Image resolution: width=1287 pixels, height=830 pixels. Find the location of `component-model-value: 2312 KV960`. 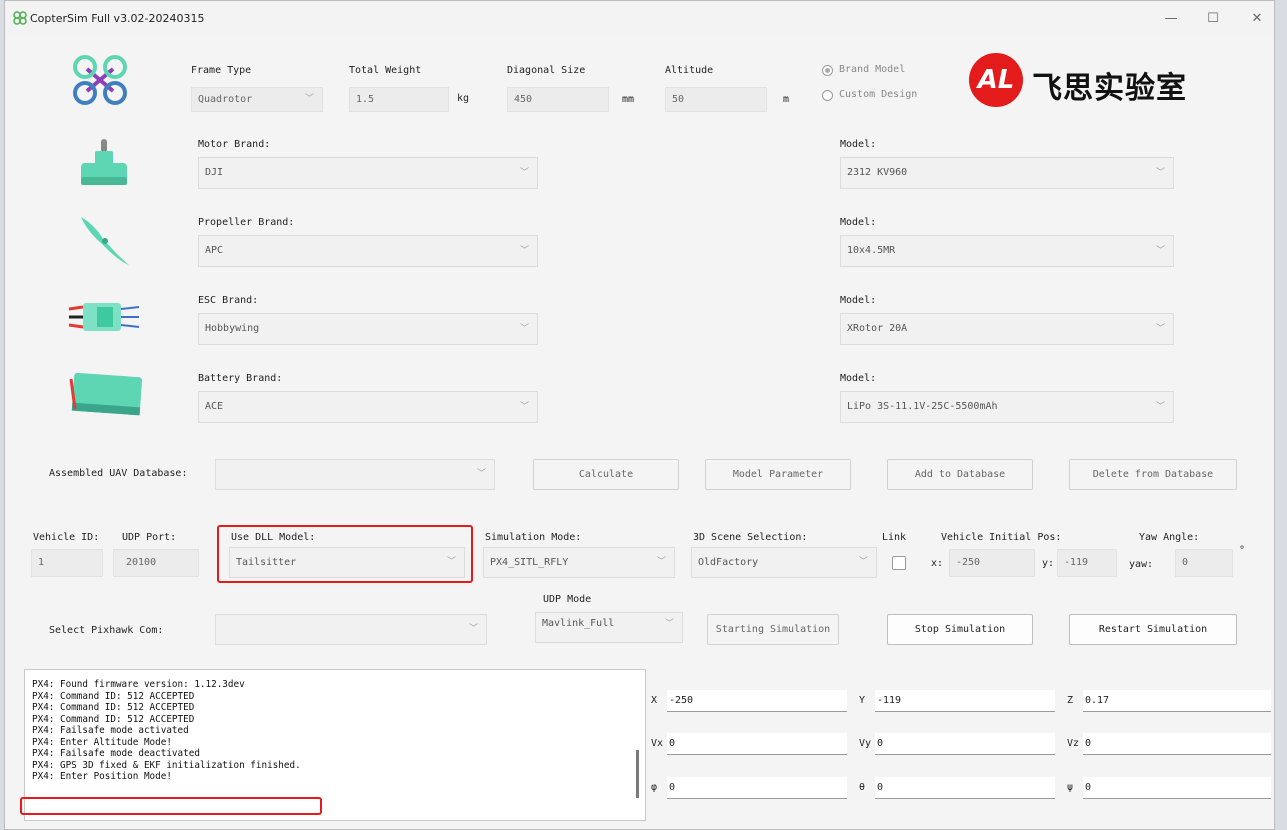

component-model-value: 2312 KV960 is located at coordinates (877, 172).